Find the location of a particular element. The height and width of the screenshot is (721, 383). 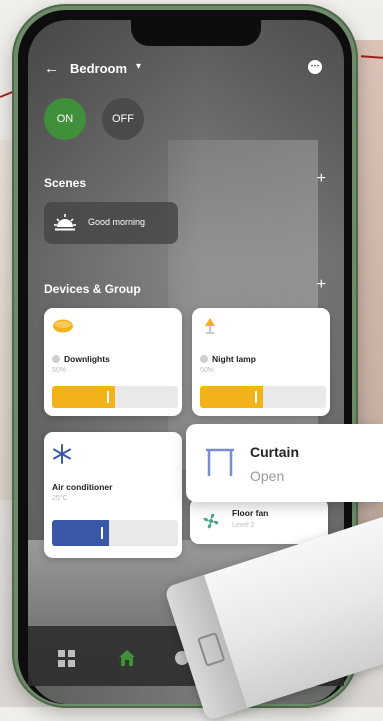

device-name: Night lamp is located at coordinates (234, 359).